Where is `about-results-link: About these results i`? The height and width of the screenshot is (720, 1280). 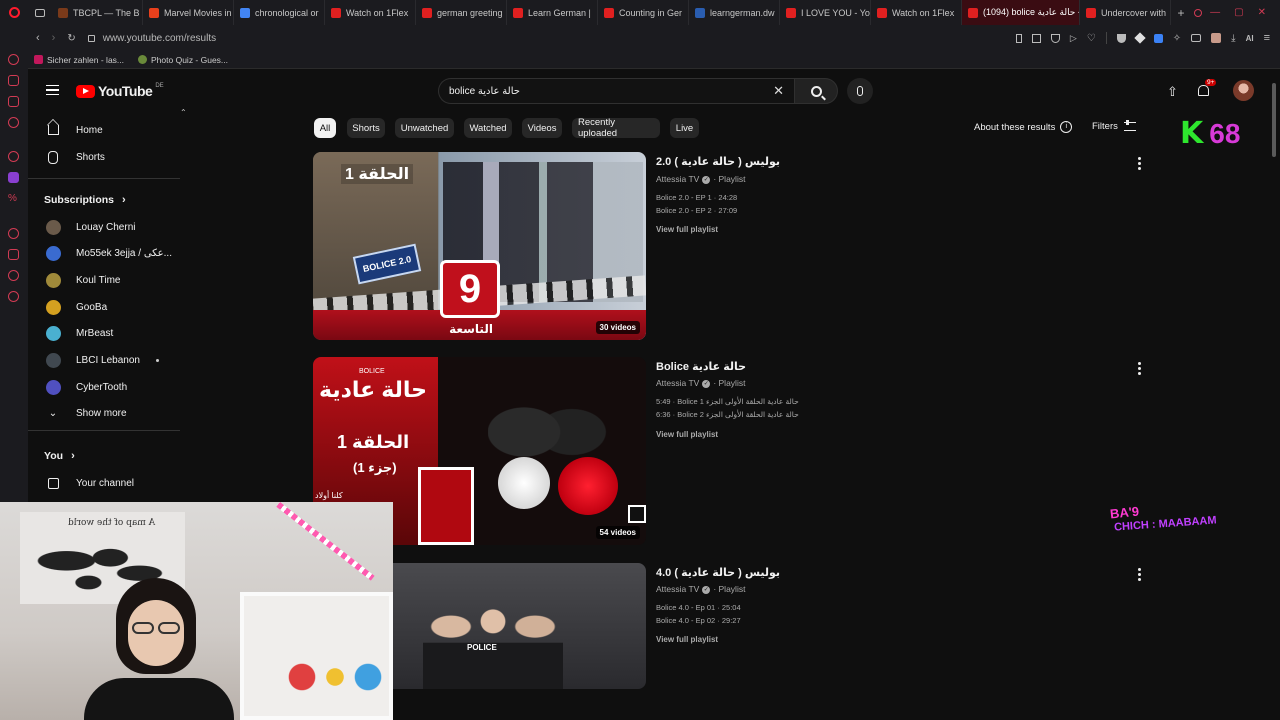
about-results-link: About these results i is located at coordinates (1023, 127).